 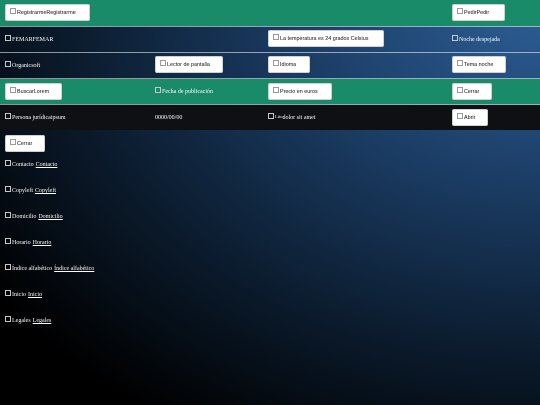 What do you see at coordinates (25, 143) in the screenshot?
I see `close-button: Cerrar` at bounding box center [25, 143].